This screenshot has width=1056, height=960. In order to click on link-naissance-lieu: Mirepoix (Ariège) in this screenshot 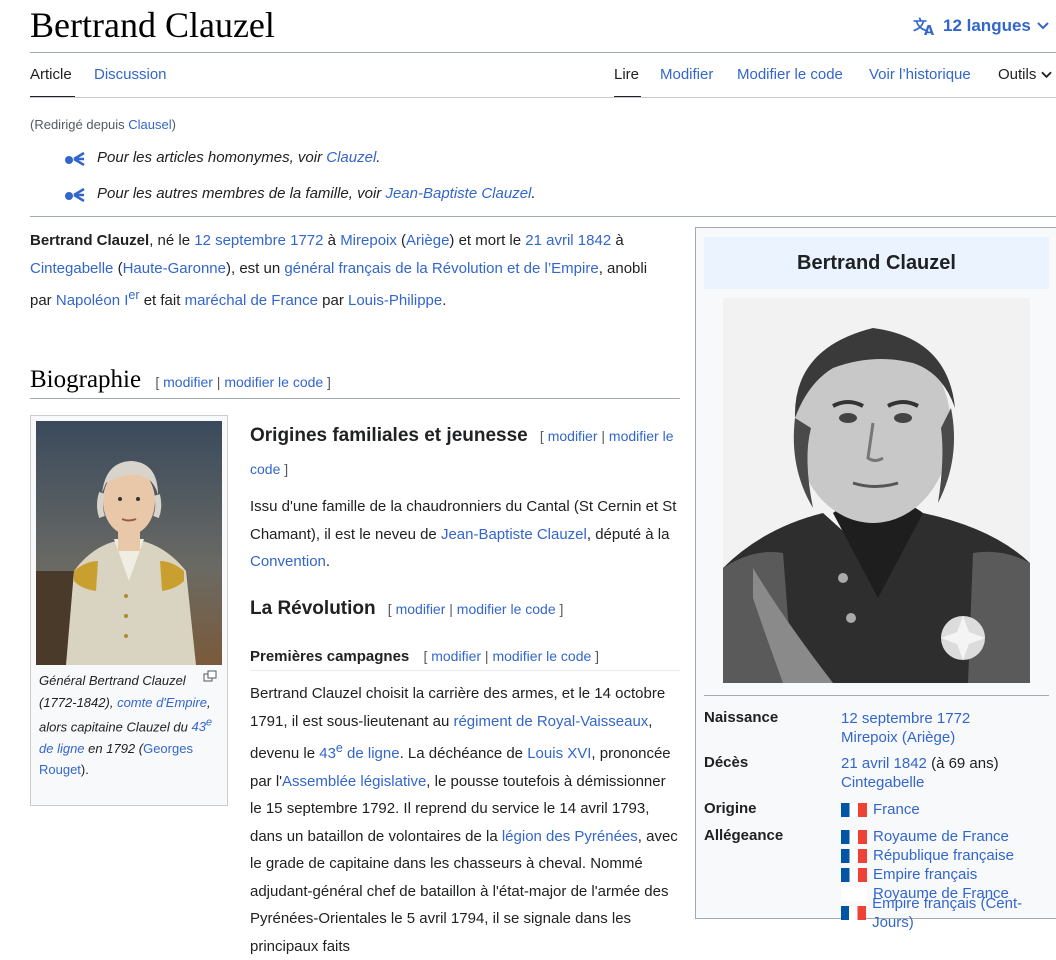, I will do `click(905, 737)`.